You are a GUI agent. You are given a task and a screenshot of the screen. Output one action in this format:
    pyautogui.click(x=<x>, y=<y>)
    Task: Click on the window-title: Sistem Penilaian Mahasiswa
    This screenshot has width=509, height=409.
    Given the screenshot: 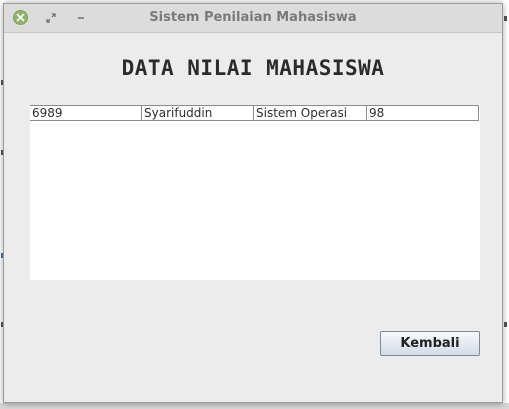 What is the action you would take?
    pyautogui.click(x=253, y=17)
    